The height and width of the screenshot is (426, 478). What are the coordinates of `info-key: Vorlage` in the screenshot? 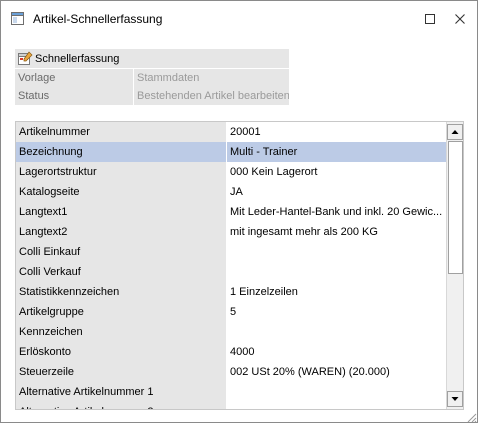 It's located at (74, 78).